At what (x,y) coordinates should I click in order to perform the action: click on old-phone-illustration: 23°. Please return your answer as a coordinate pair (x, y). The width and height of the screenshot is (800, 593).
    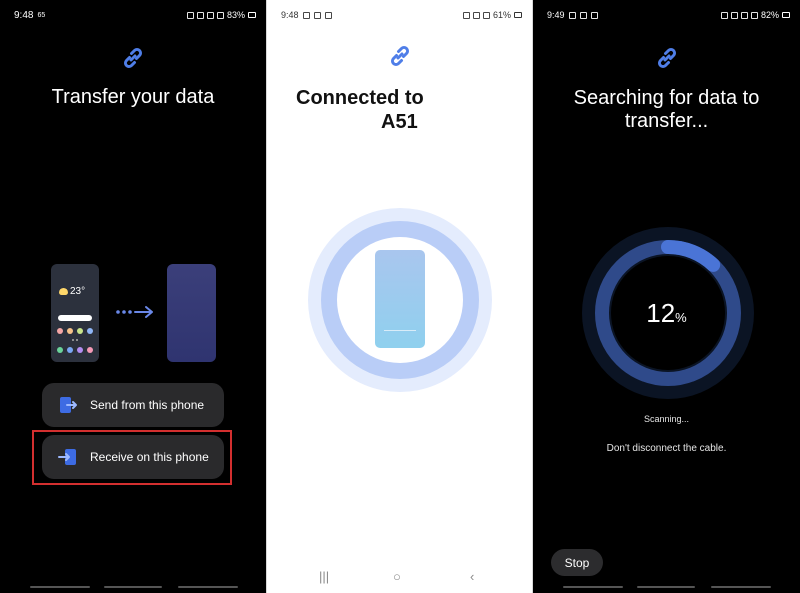
    Looking at the image, I should click on (75, 313).